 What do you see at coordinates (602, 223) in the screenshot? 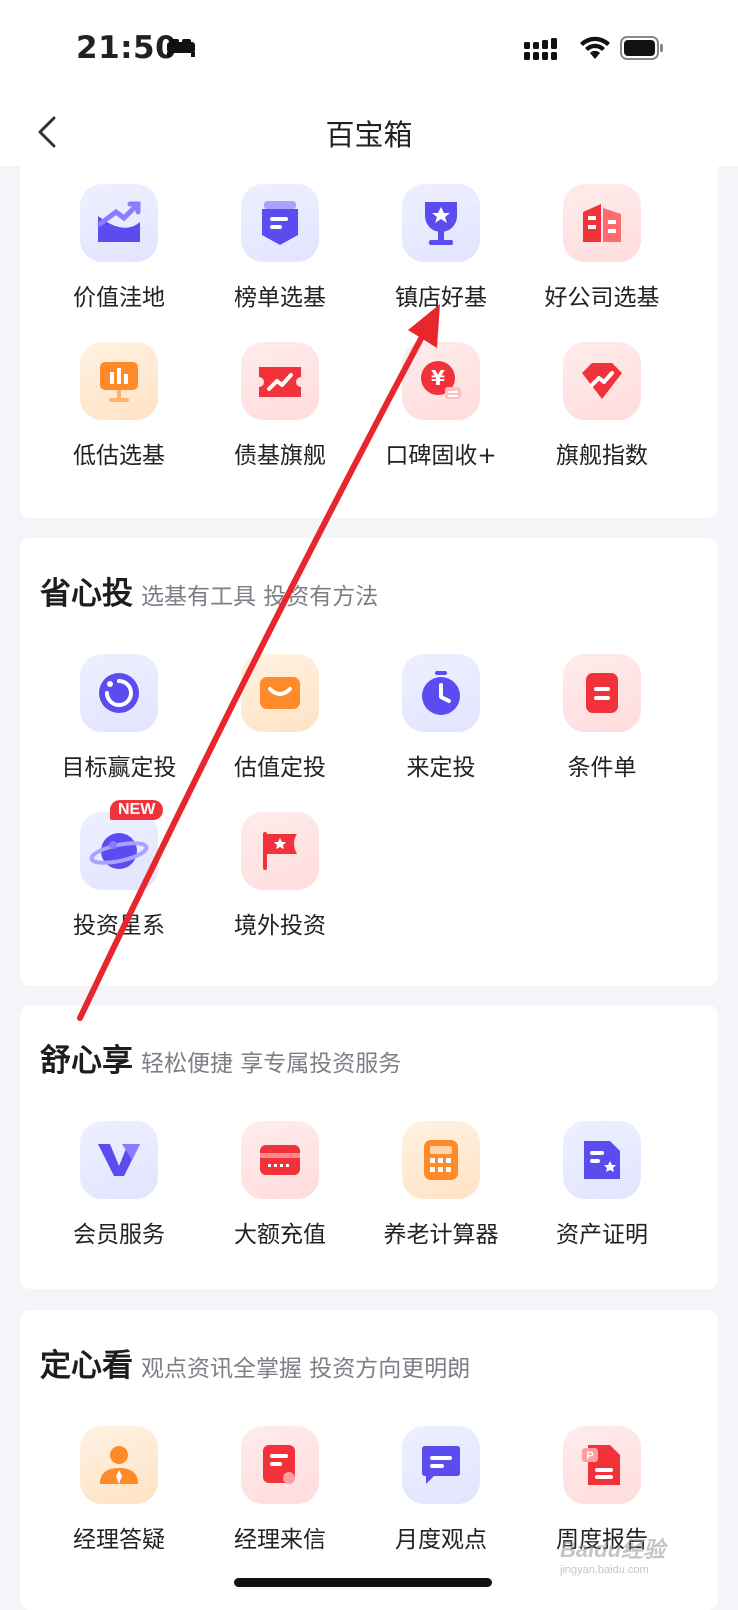
I see `building-icon` at bounding box center [602, 223].